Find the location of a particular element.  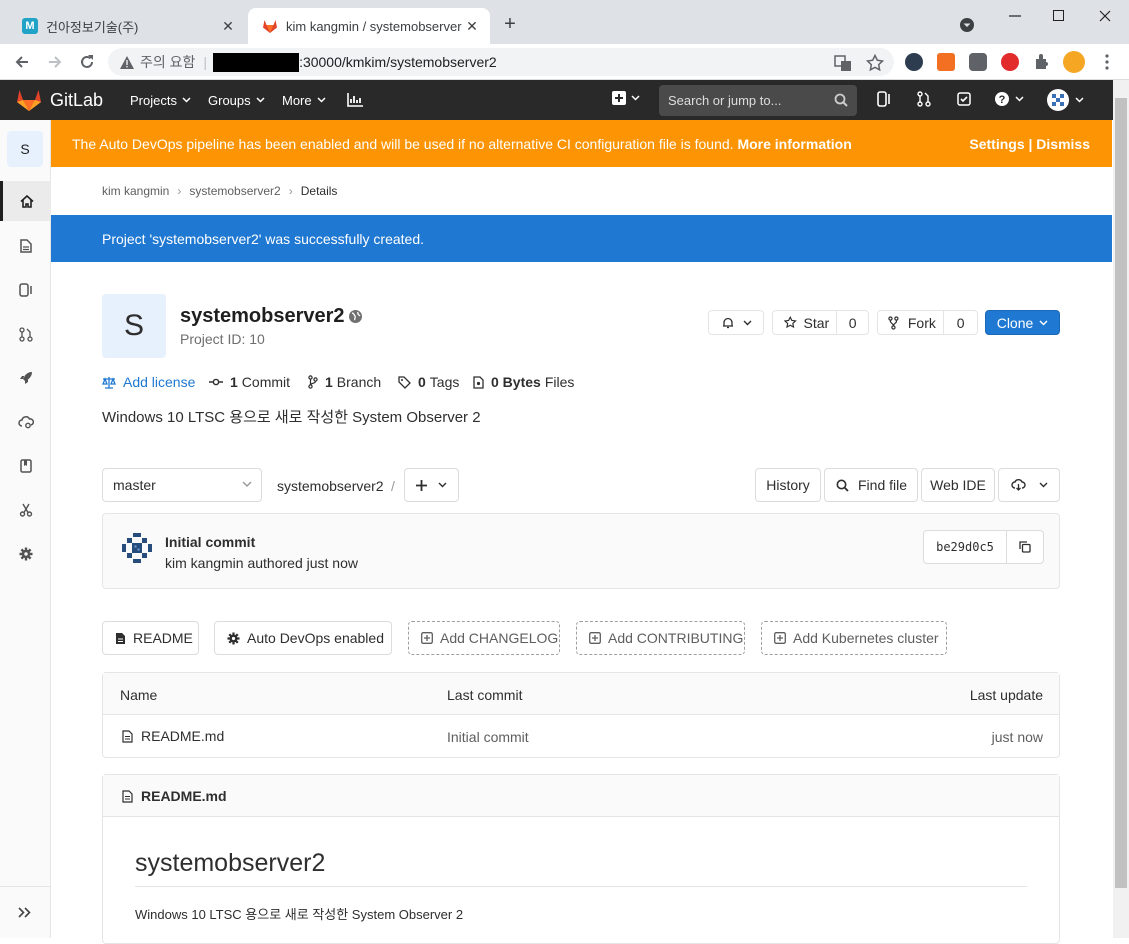

sidebar-item-wiki is located at coordinates (25, 466).